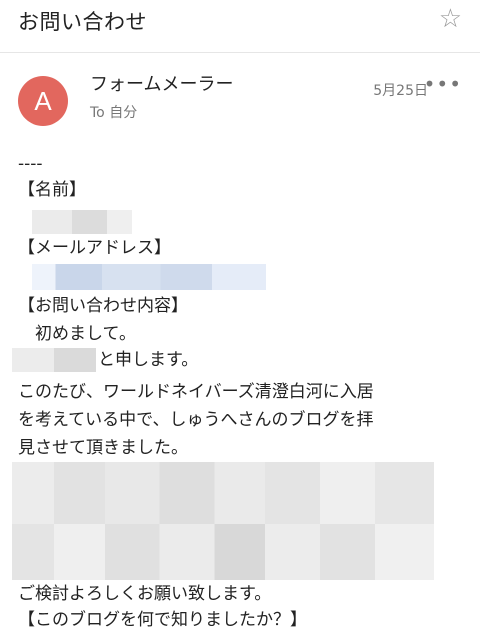  Describe the element at coordinates (161, 83) in the screenshot. I see `sender-name: フォームメーラー` at that location.